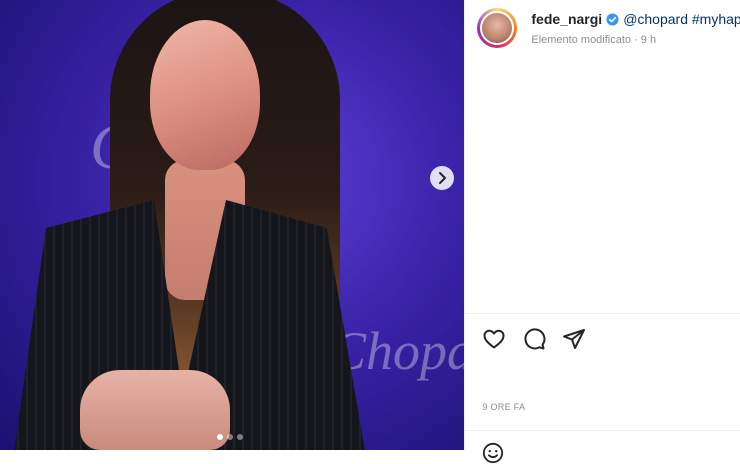  I want to click on carousel-next-button, so click(442, 178).